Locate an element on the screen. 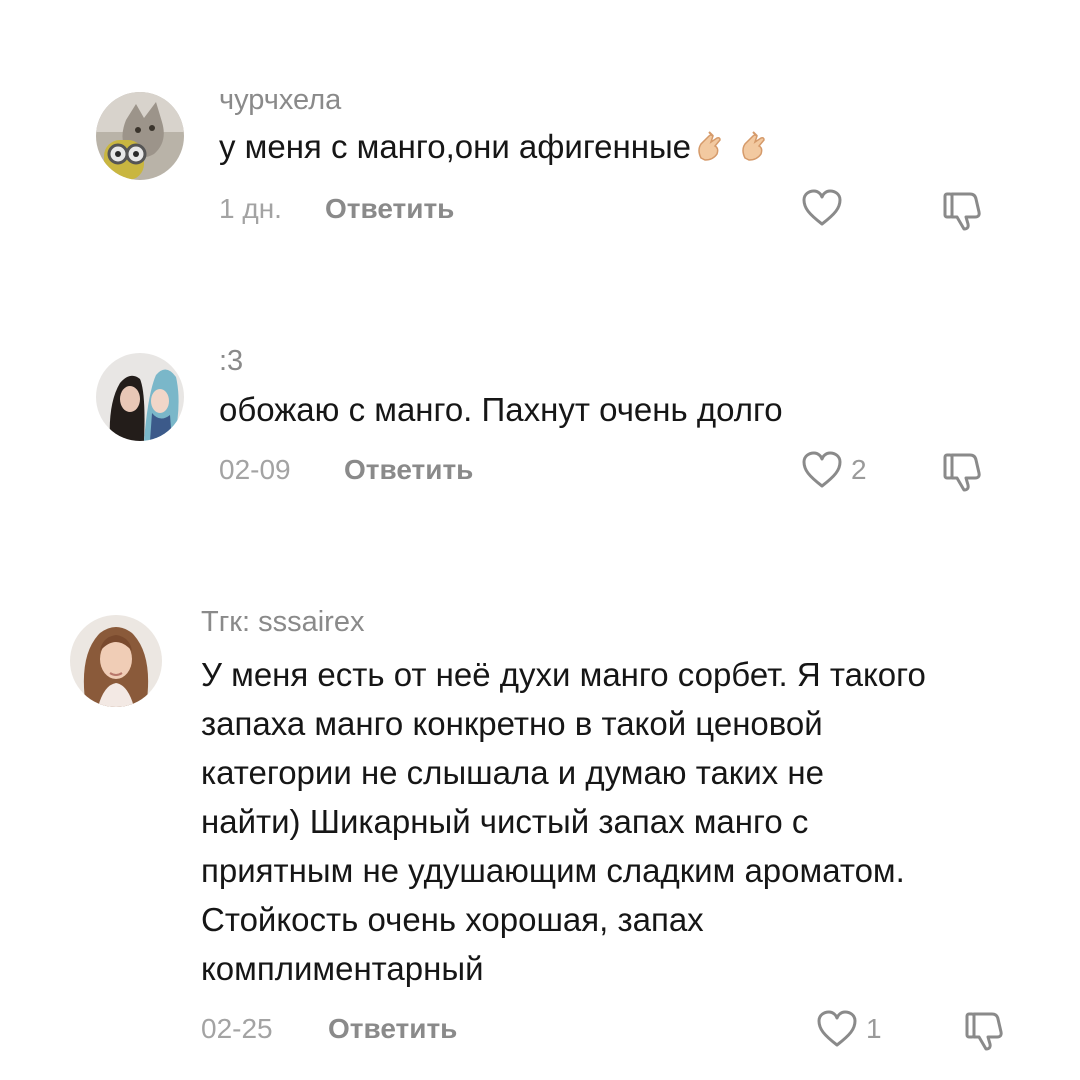  like-count: 1 is located at coordinates (874, 1028).